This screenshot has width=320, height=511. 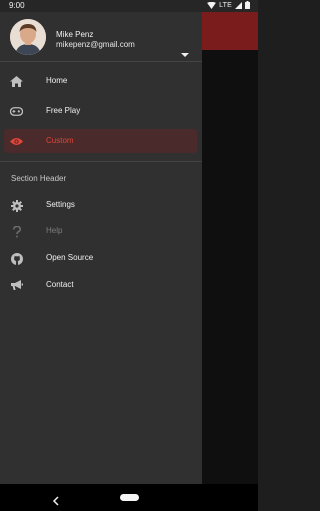 I want to click on section-header: Section Header, so click(x=39, y=178).